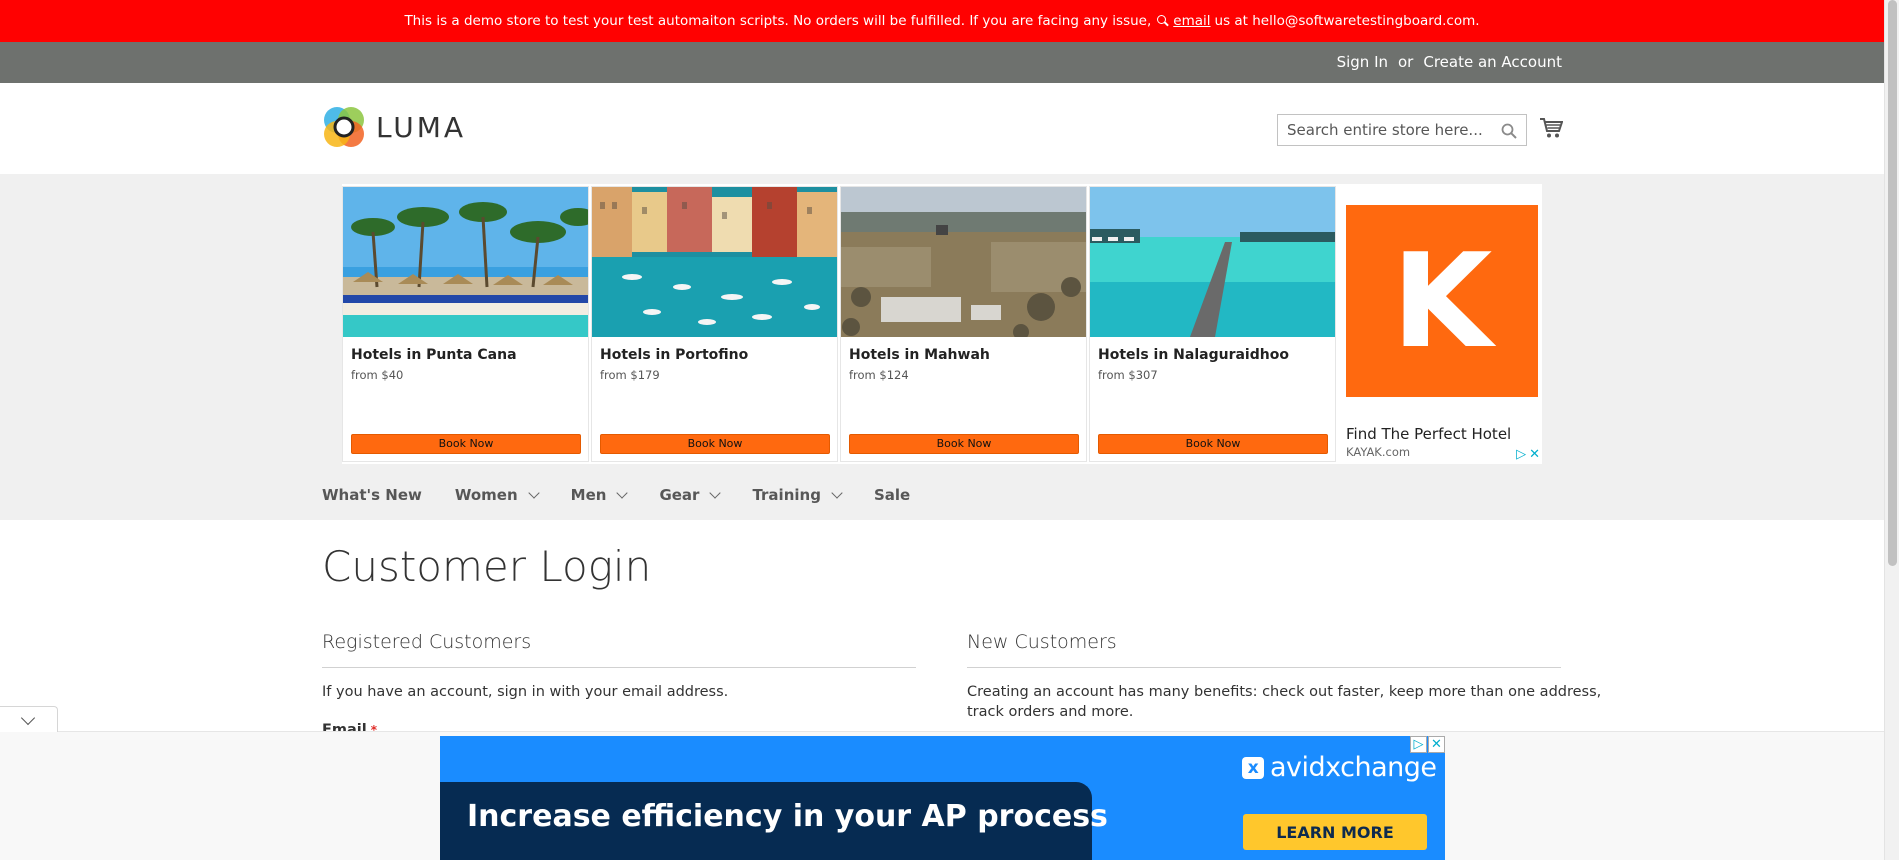 The width and height of the screenshot is (1899, 860). I want to click on nav-label: Sale, so click(892, 495).